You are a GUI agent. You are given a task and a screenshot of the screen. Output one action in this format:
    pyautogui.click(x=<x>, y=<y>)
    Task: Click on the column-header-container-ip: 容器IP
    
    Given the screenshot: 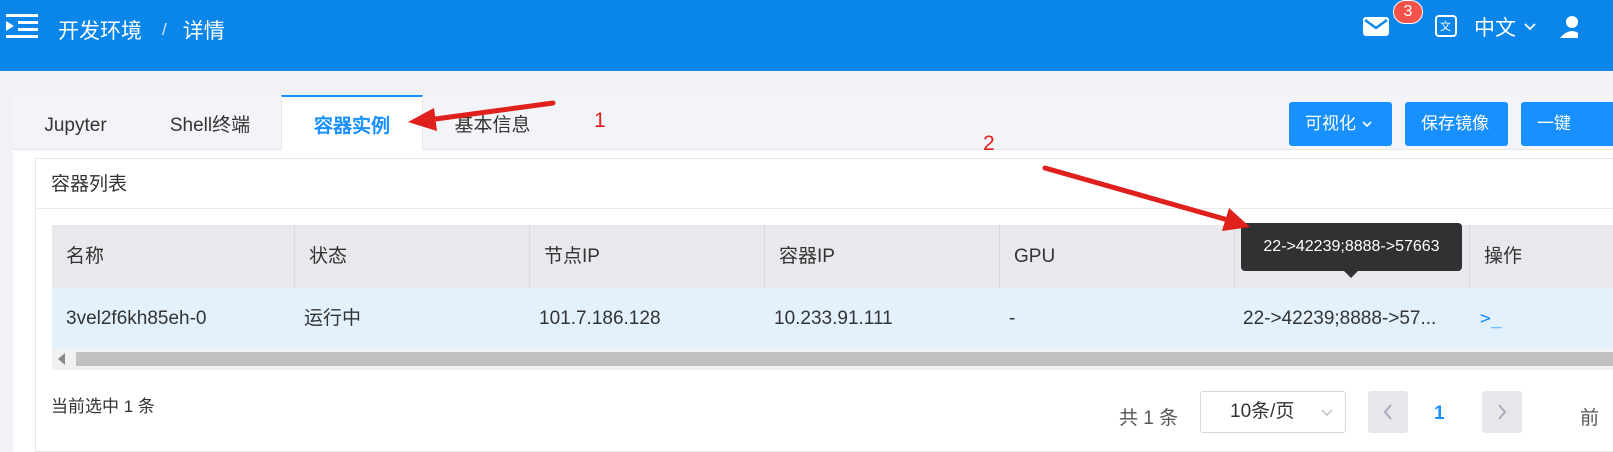 What is the action you would take?
    pyautogui.click(x=882, y=256)
    